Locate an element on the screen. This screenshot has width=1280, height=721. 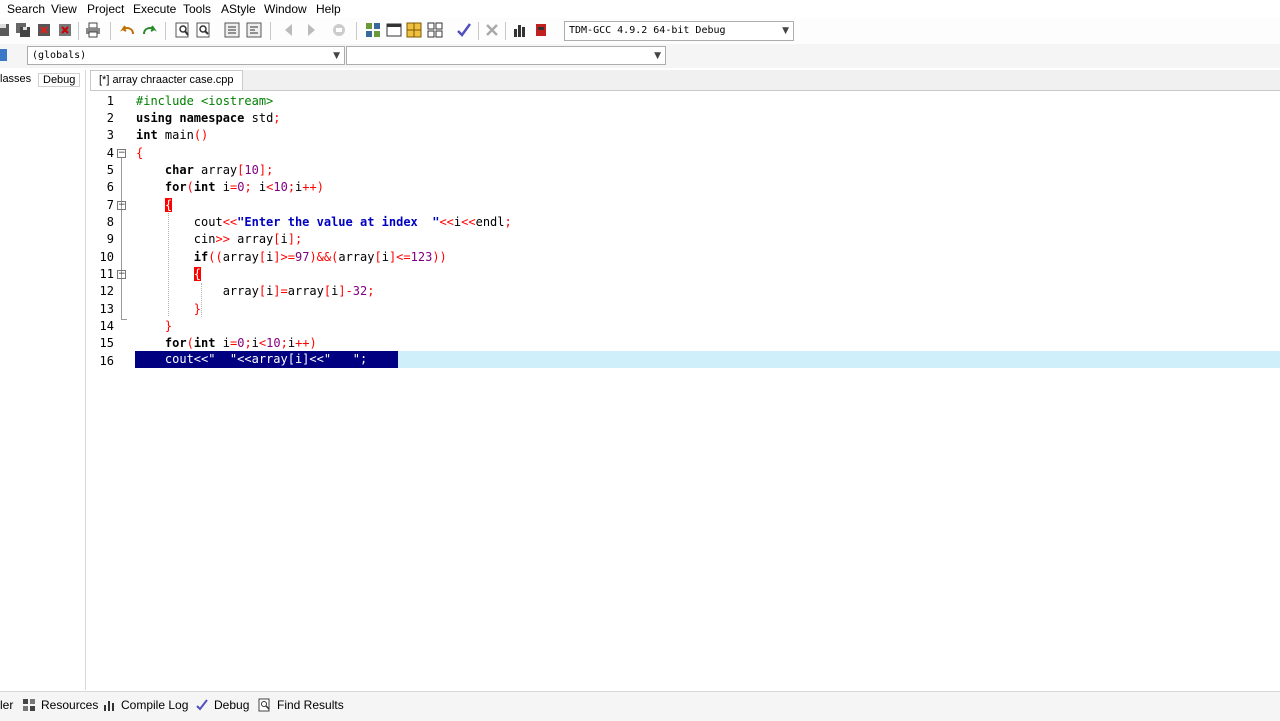
line-number: 12 is located at coordinates (106, 291).